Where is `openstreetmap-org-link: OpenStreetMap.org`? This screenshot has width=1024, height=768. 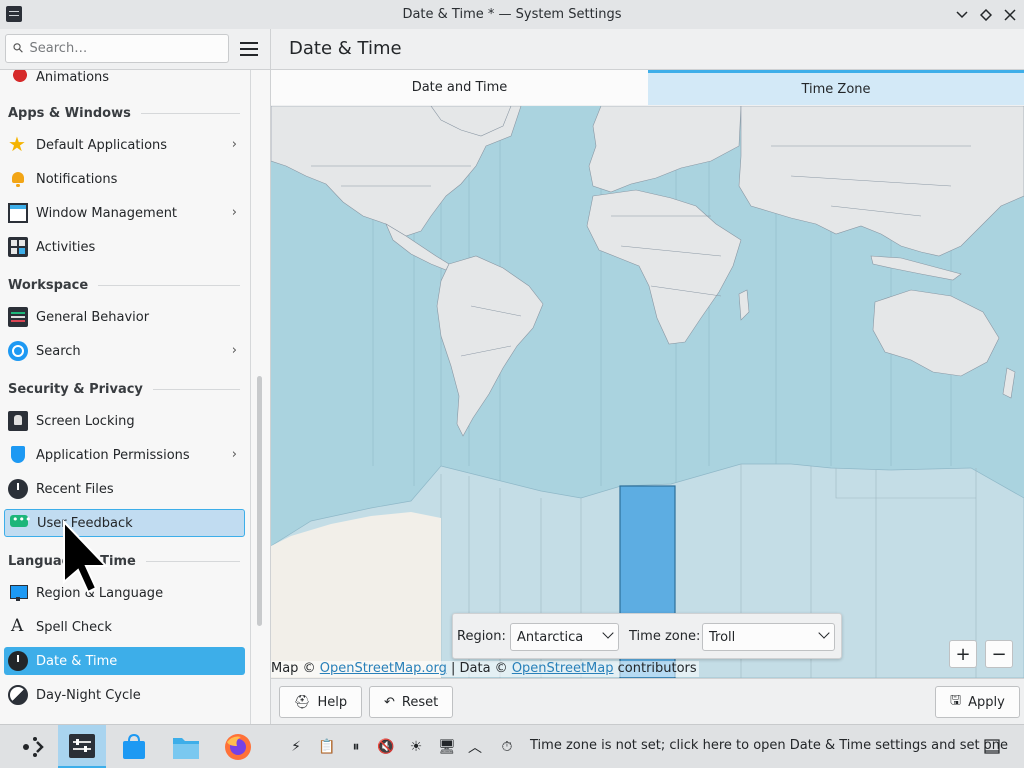
openstreetmap-org-link: OpenStreetMap.org is located at coordinates (383, 668).